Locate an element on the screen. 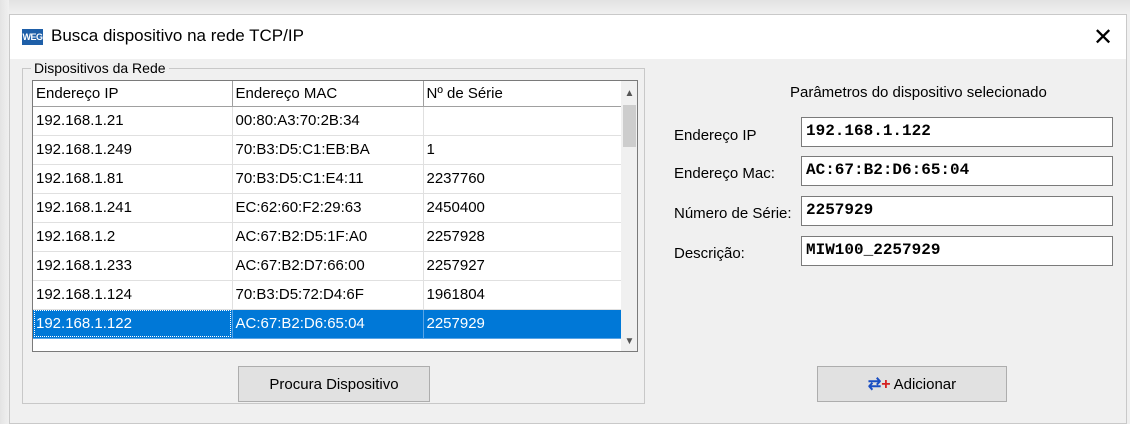  table-row: 192.168.1.124 70:B3:D5:72:D4:6F 1961804 is located at coordinates (327, 295).